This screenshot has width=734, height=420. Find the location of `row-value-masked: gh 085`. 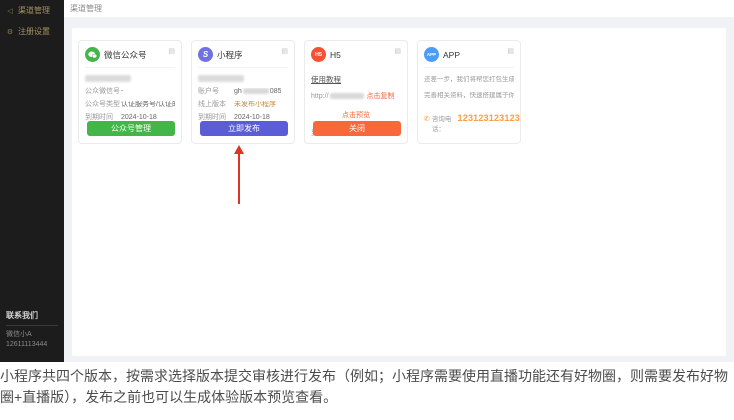

row-value-masked: gh 085 is located at coordinates (258, 91).